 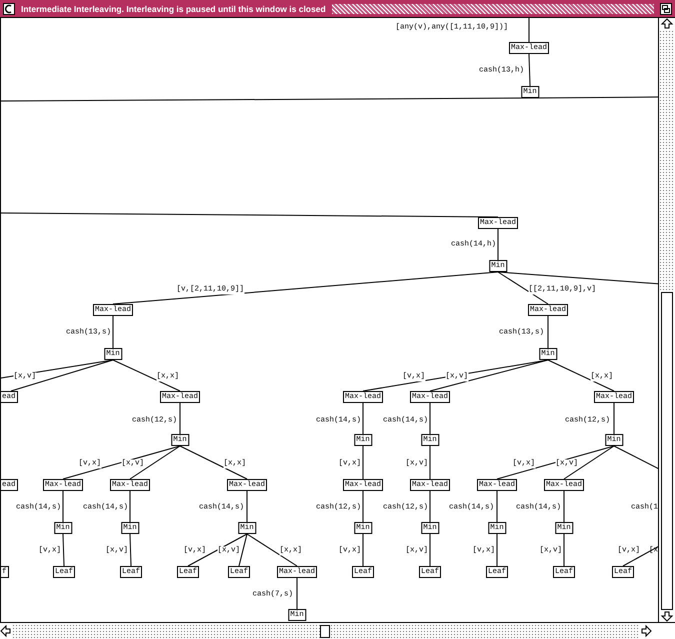 I want to click on right-arrow-icon, so click(x=646, y=631).